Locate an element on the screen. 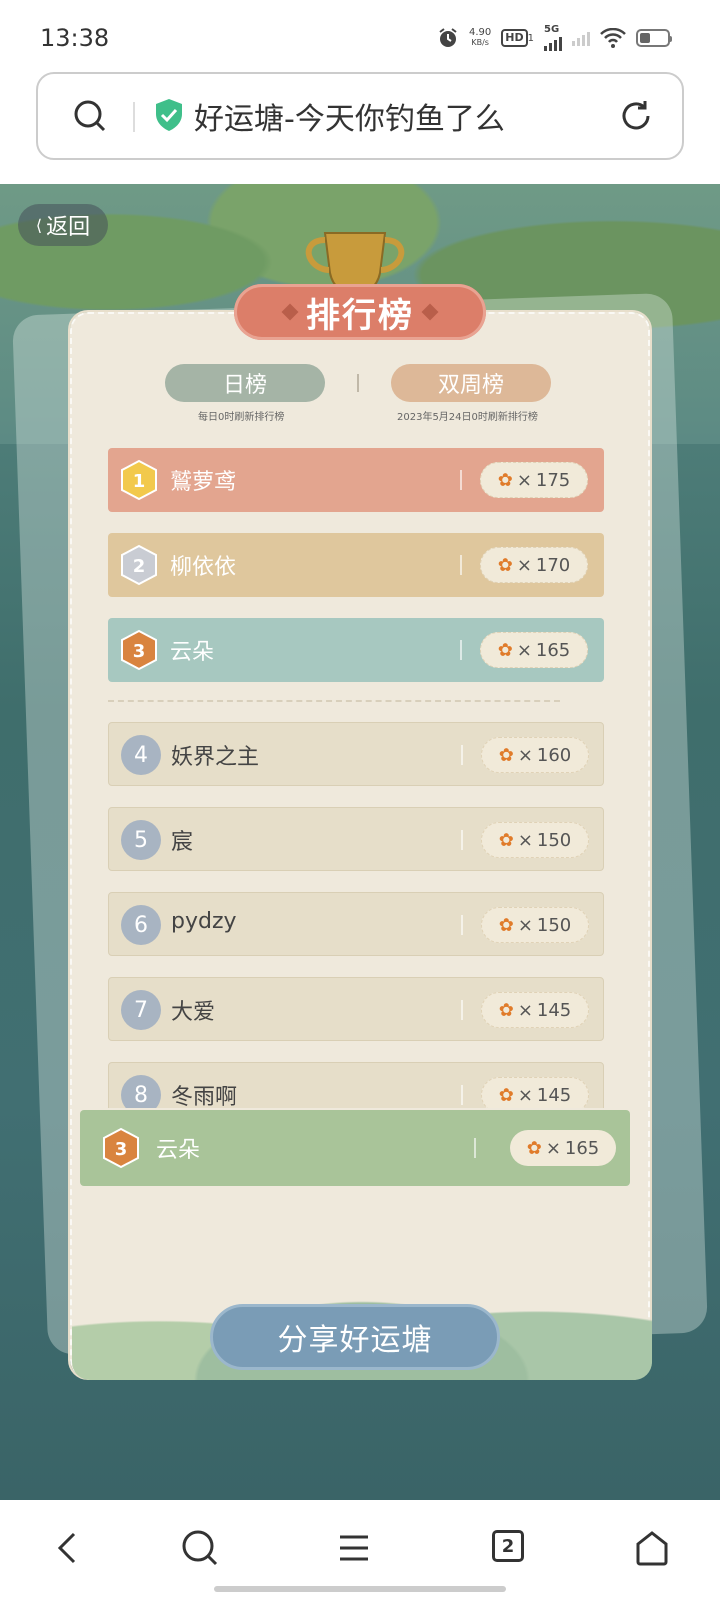  back-arrow-icon: ⟨ is located at coordinates (39, 225).